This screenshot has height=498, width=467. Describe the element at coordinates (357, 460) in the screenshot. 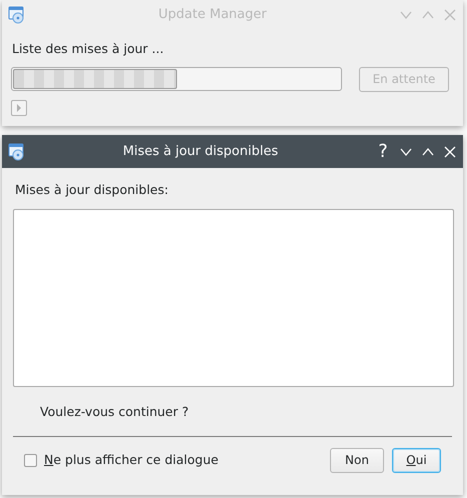

I see `dialog-button: Non` at that location.